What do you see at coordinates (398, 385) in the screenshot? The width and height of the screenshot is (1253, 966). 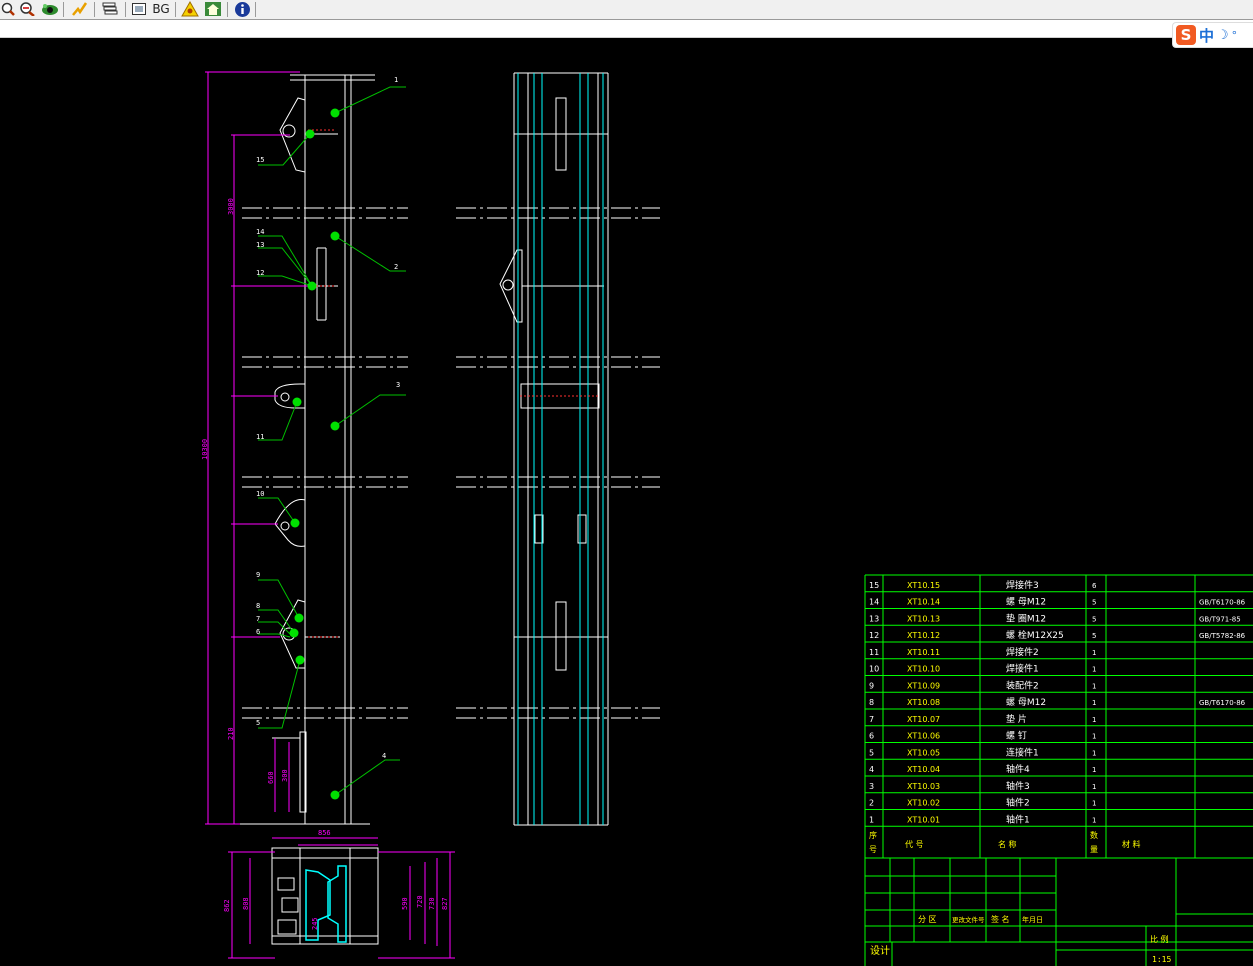 I see `balloon-label: 3` at bounding box center [398, 385].